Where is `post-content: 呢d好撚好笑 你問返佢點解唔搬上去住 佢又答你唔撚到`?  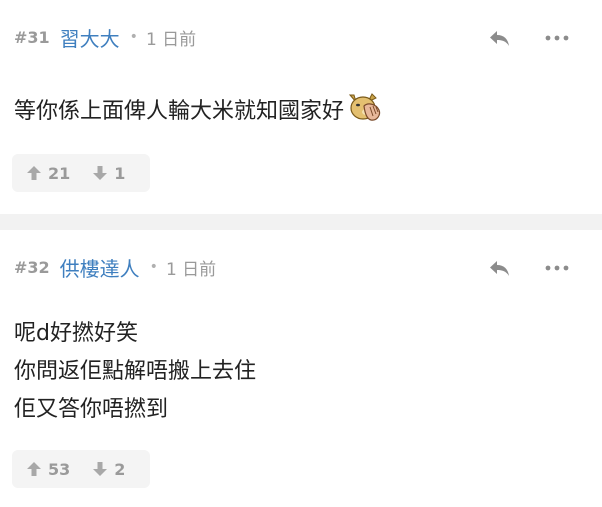
post-content: 呢d好撚好笑 你問返佢點解唔搬上去住 佢又答你唔撚到 is located at coordinates (135, 372).